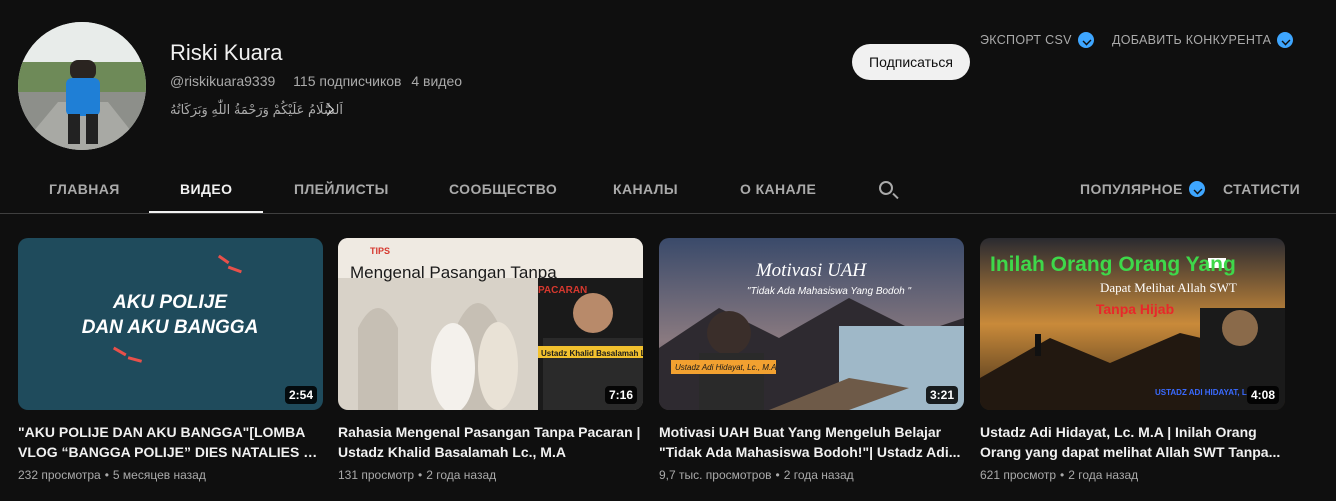 The width and height of the screenshot is (1336, 501). I want to click on view-count: 621 просмотр, so click(1018, 475).